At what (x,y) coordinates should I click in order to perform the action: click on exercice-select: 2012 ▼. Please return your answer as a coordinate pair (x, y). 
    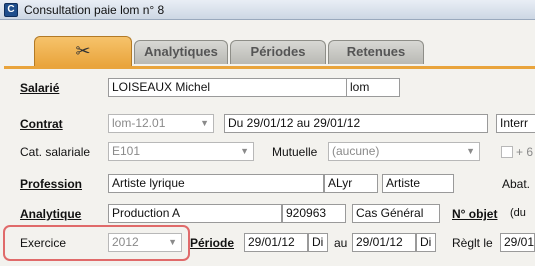
    Looking at the image, I should click on (145, 242).